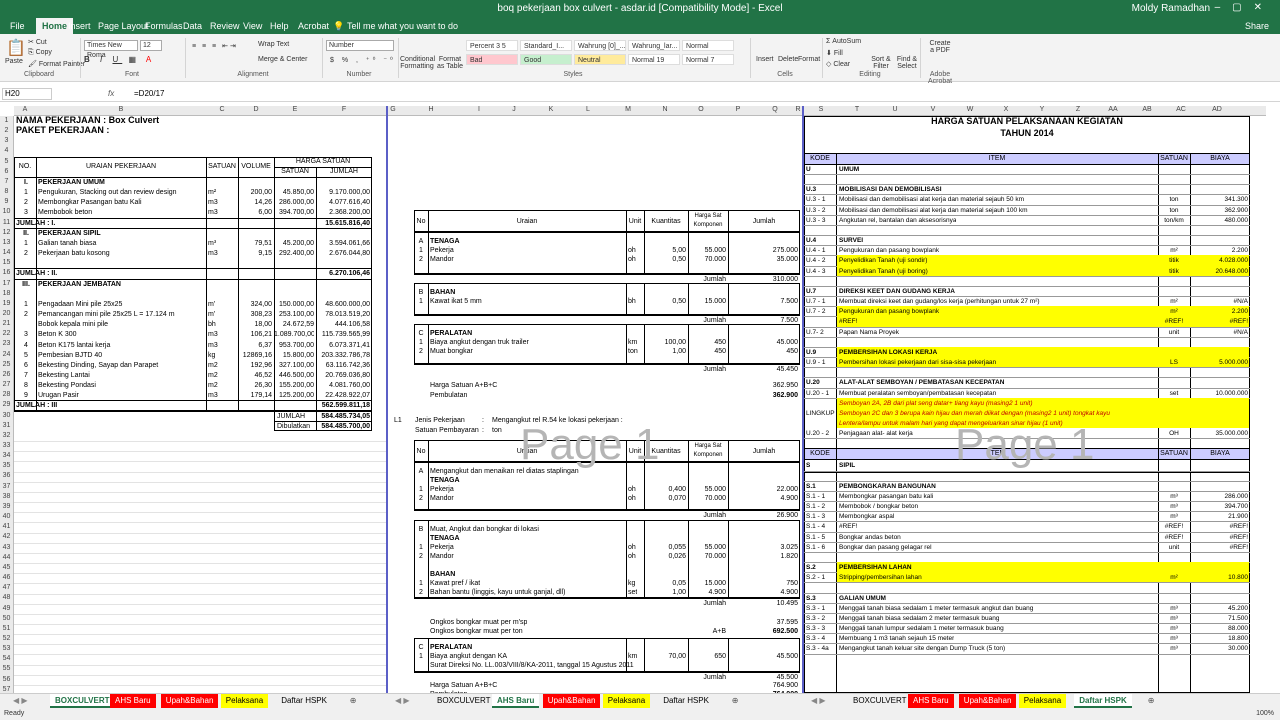 The height and width of the screenshot is (720, 1280). What do you see at coordinates (6, 537) in the screenshot?
I see `row-header: 42` at bounding box center [6, 537].